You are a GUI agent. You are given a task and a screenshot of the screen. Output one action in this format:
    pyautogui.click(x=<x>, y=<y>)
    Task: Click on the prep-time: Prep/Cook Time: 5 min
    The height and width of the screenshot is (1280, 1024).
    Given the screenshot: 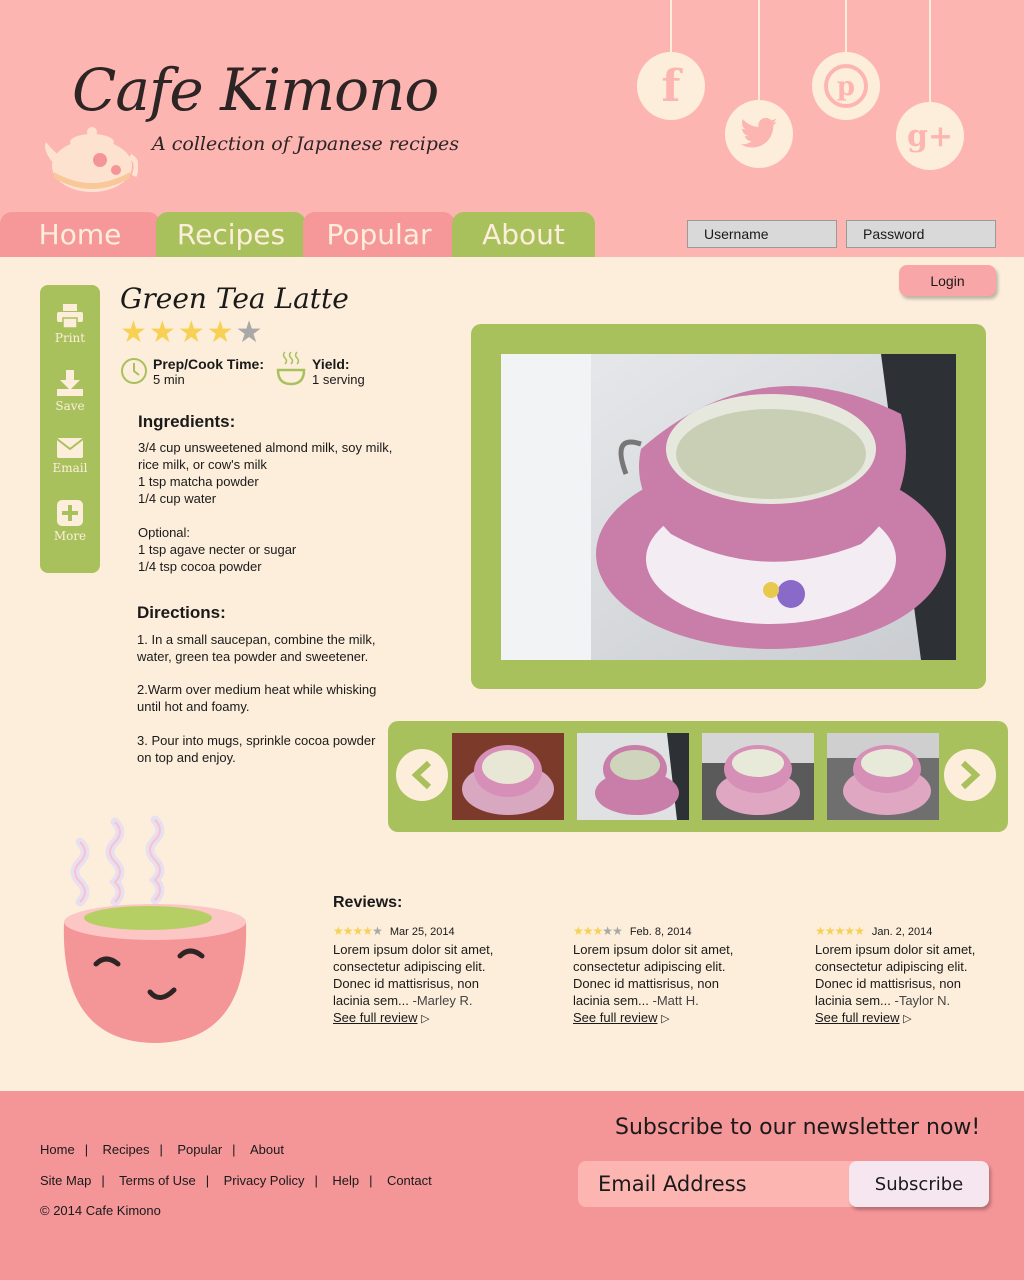 What is the action you would take?
    pyautogui.click(x=208, y=371)
    